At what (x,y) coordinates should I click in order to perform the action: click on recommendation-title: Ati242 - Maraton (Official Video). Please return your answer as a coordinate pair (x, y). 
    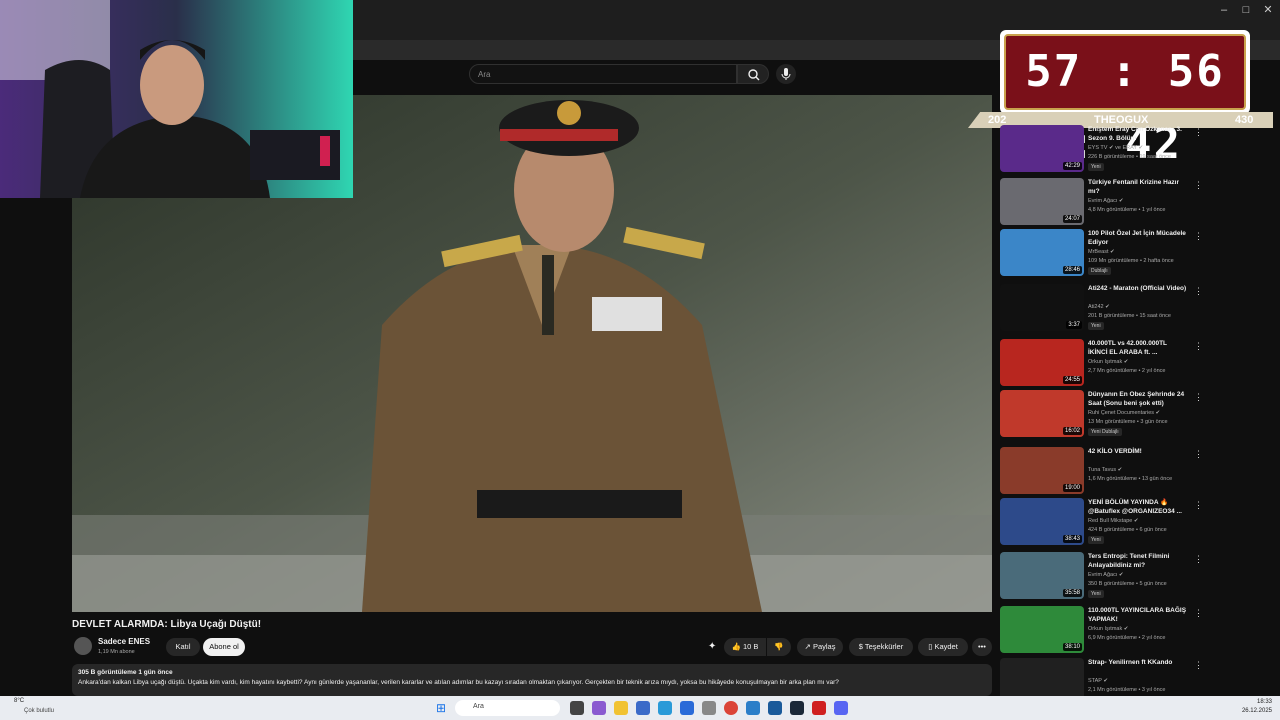
    Looking at the image, I should click on (1138, 288).